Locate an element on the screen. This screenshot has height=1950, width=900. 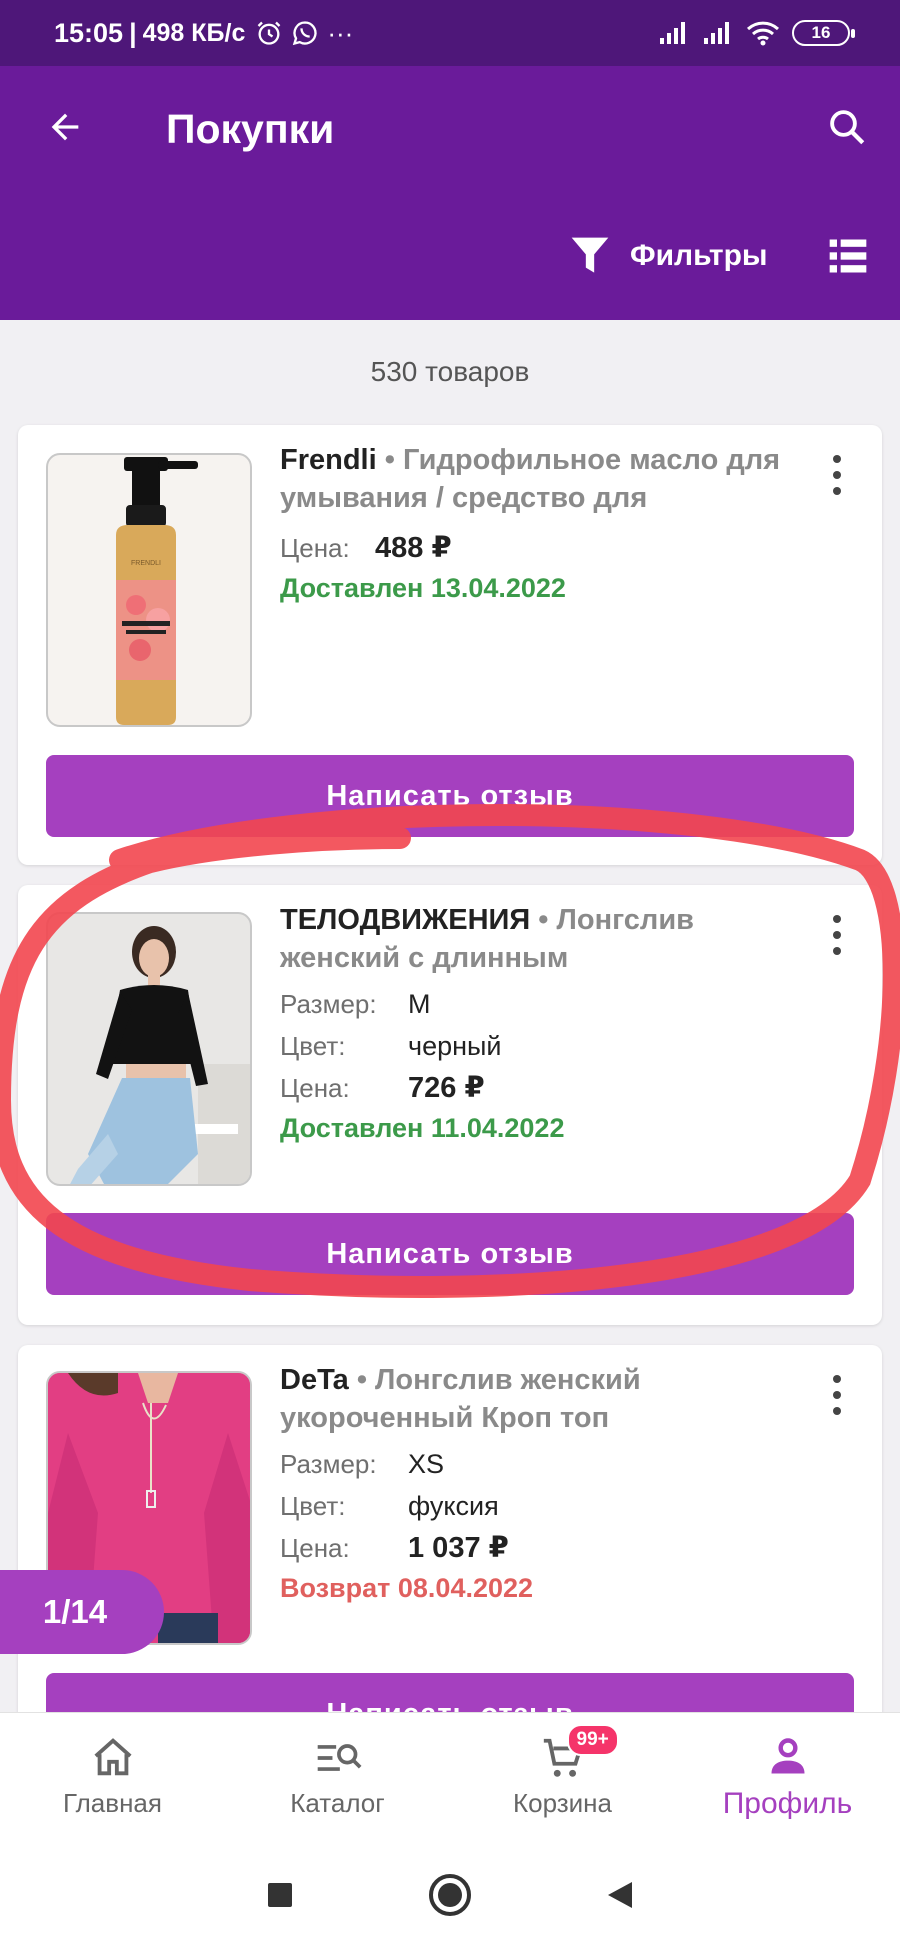
wifi-icon is located at coordinates (763, 33).